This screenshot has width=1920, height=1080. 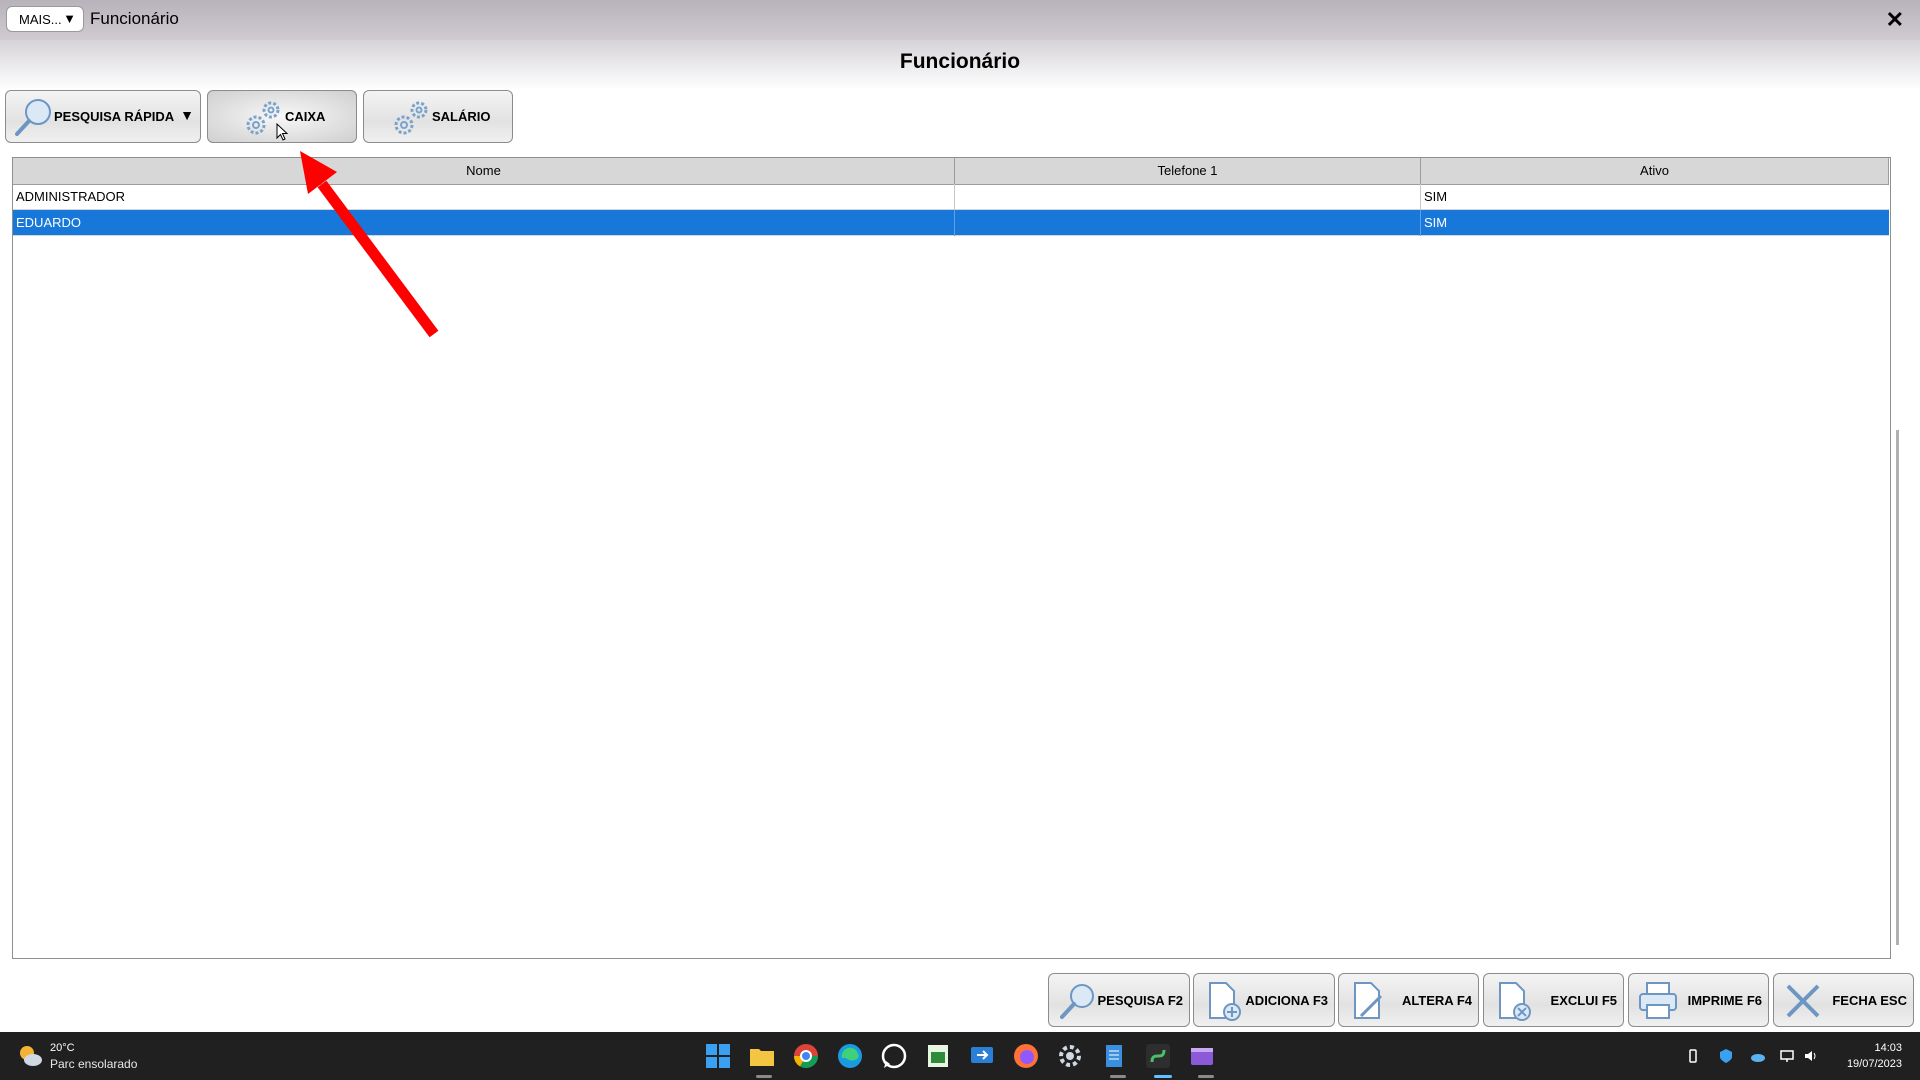 What do you see at coordinates (305, 116) in the screenshot?
I see `caixa-label: CAIXA` at bounding box center [305, 116].